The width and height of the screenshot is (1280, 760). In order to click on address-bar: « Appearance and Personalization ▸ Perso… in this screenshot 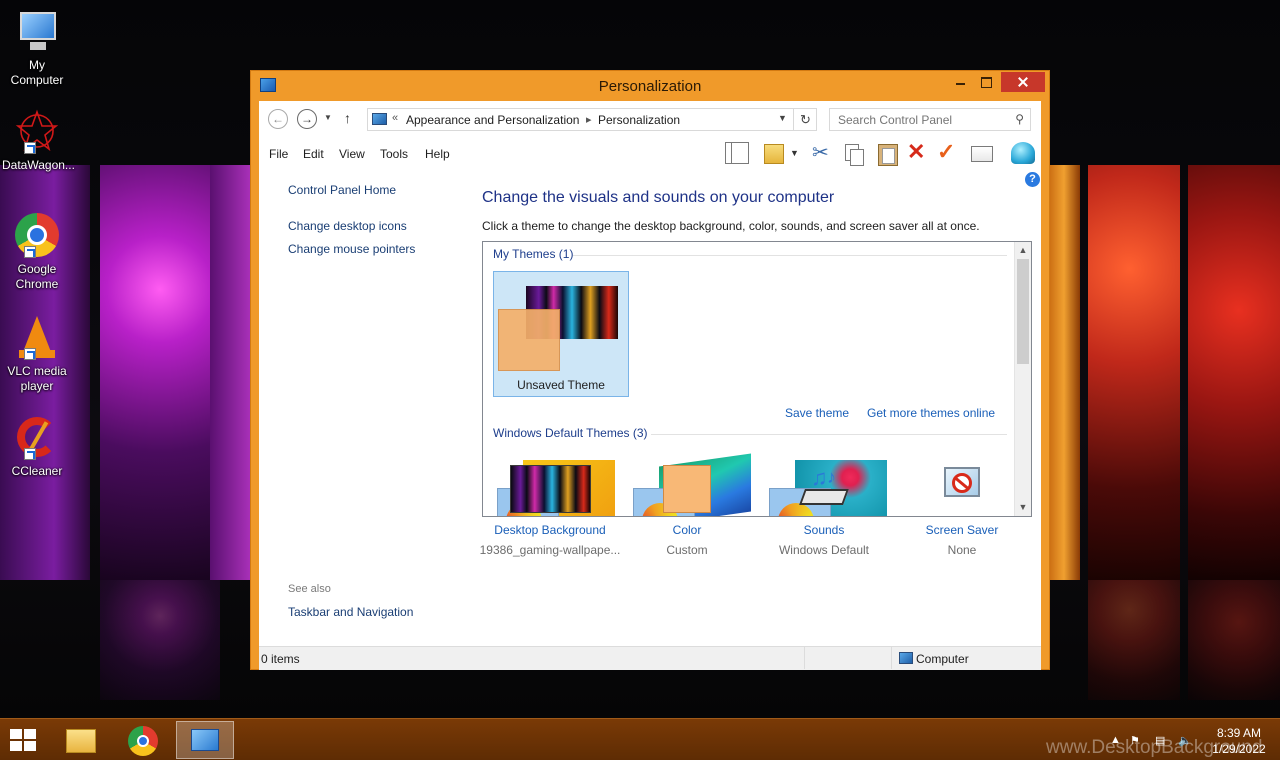, I will do `click(592, 119)`.